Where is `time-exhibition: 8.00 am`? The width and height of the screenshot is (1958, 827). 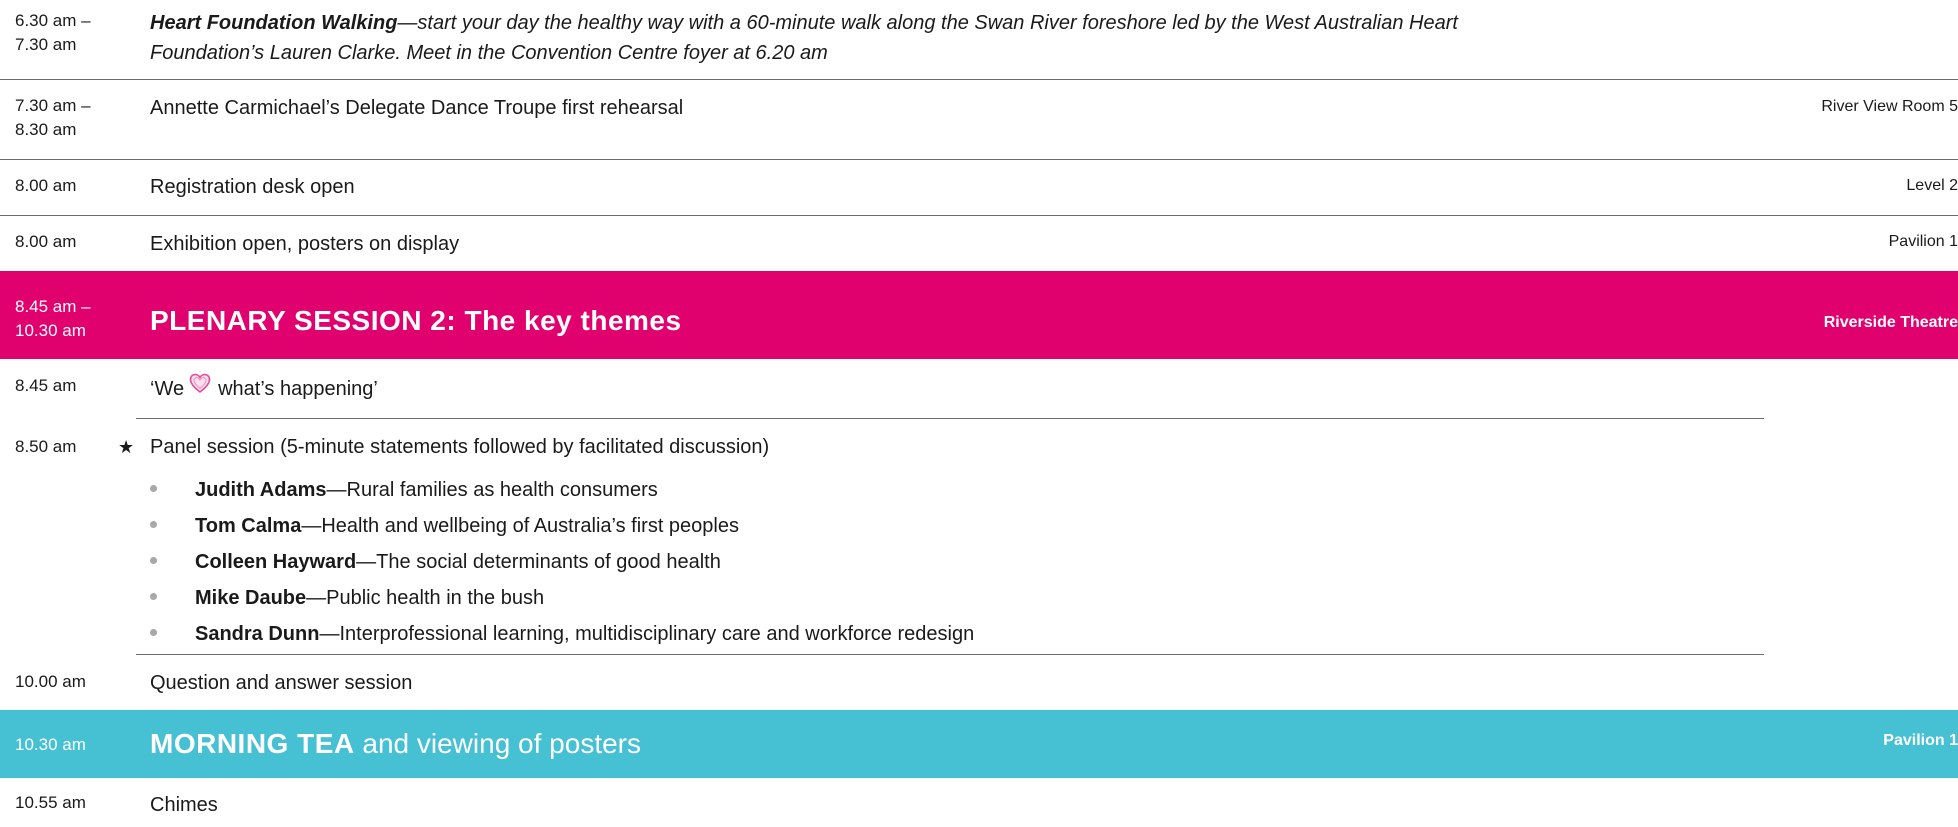
time-exhibition: 8.00 am is located at coordinates (46, 241).